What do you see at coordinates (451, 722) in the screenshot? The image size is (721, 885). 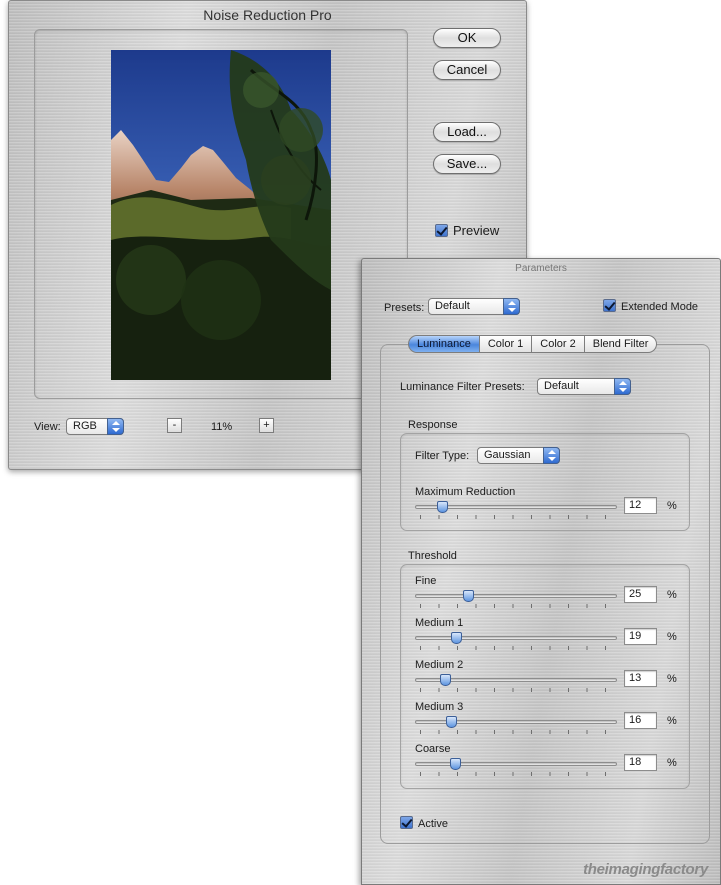 I see `medium-3-thumb` at bounding box center [451, 722].